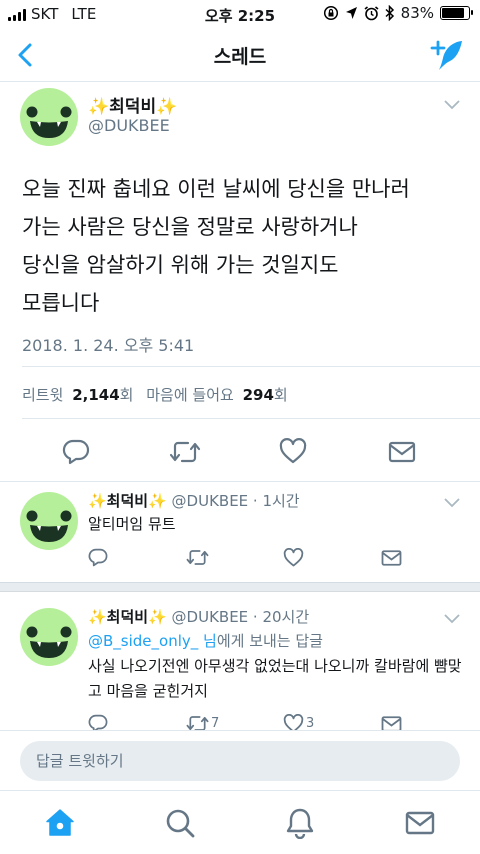 The height and width of the screenshot is (854, 480). Describe the element at coordinates (26, 55) in the screenshot. I see `chevron-left-icon` at that location.